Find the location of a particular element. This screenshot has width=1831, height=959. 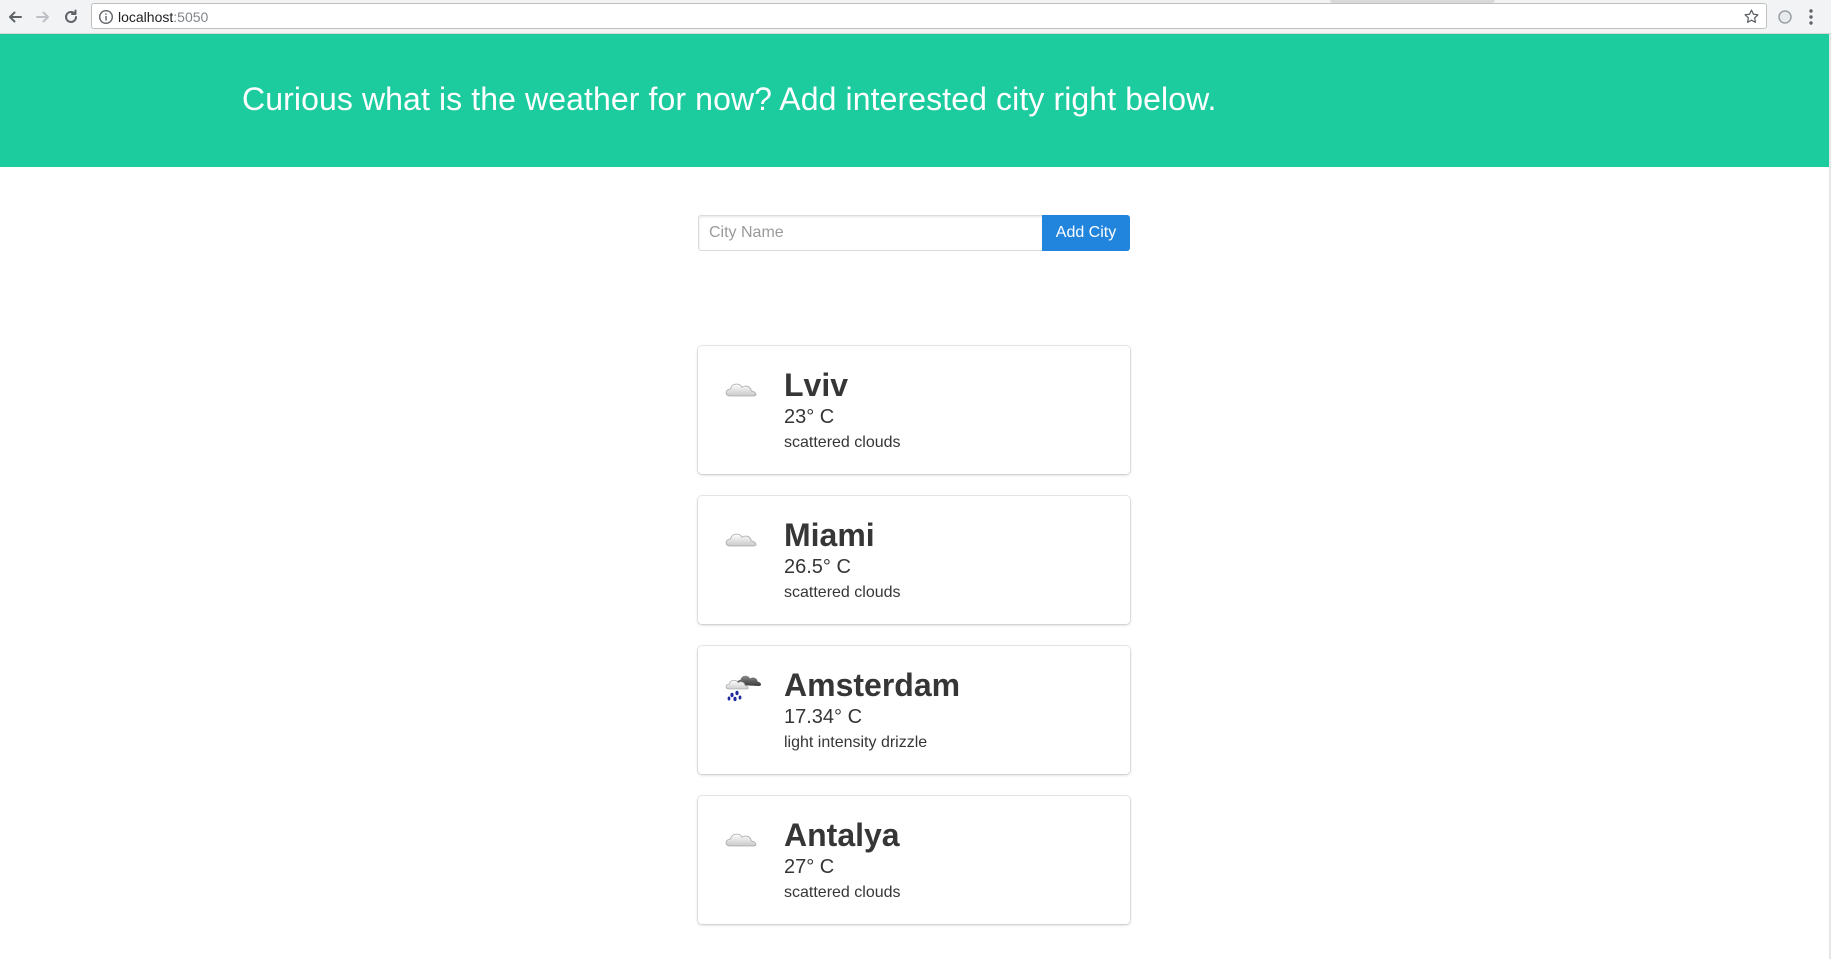

address-bar: localhost:5050 is located at coordinates (929, 16).